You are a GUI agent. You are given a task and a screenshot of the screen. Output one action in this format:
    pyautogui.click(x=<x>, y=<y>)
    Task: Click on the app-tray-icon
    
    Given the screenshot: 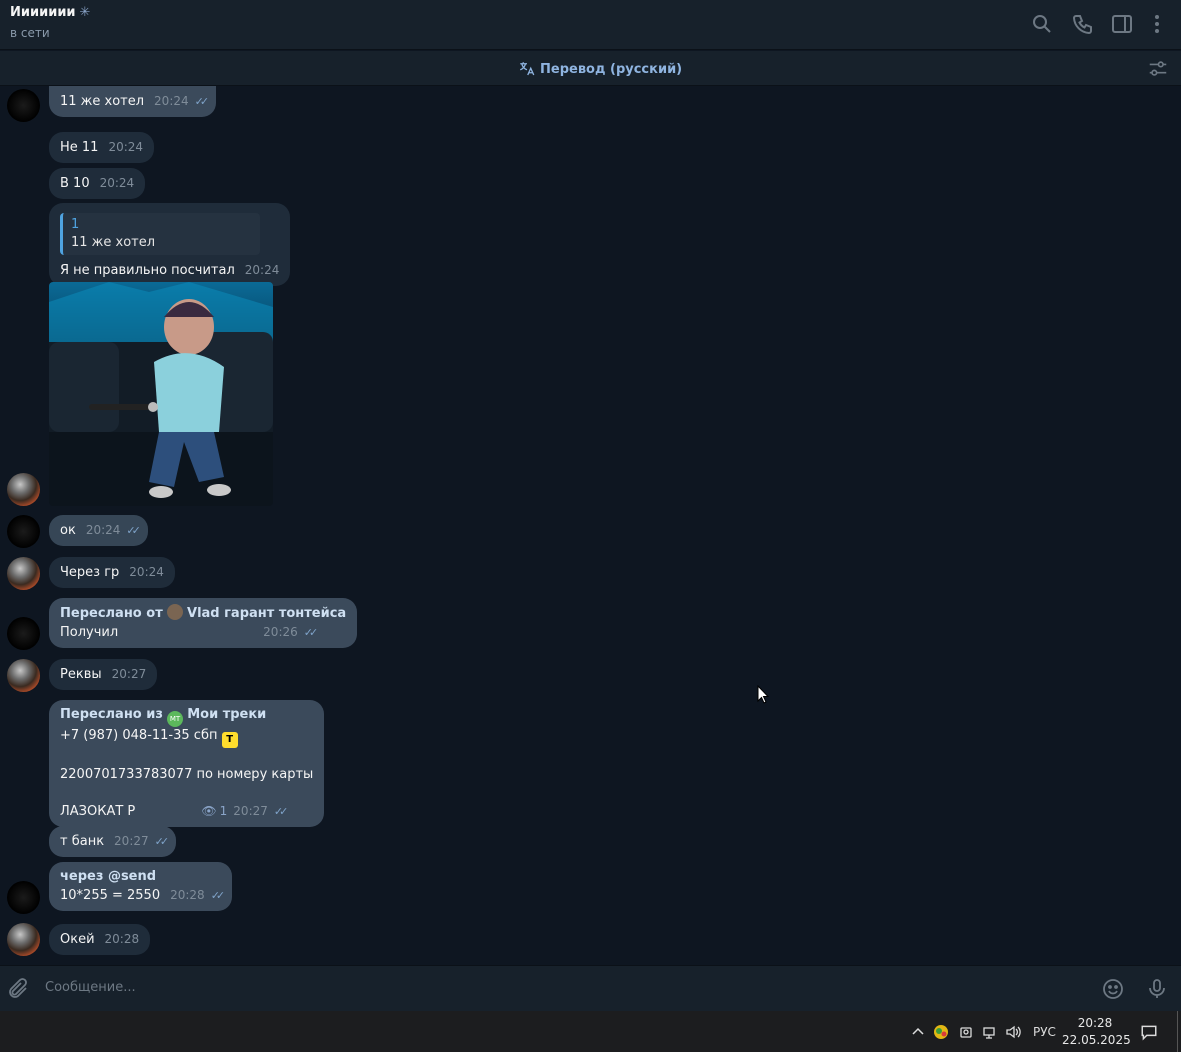 What is the action you would take?
    pyautogui.click(x=941, y=1031)
    